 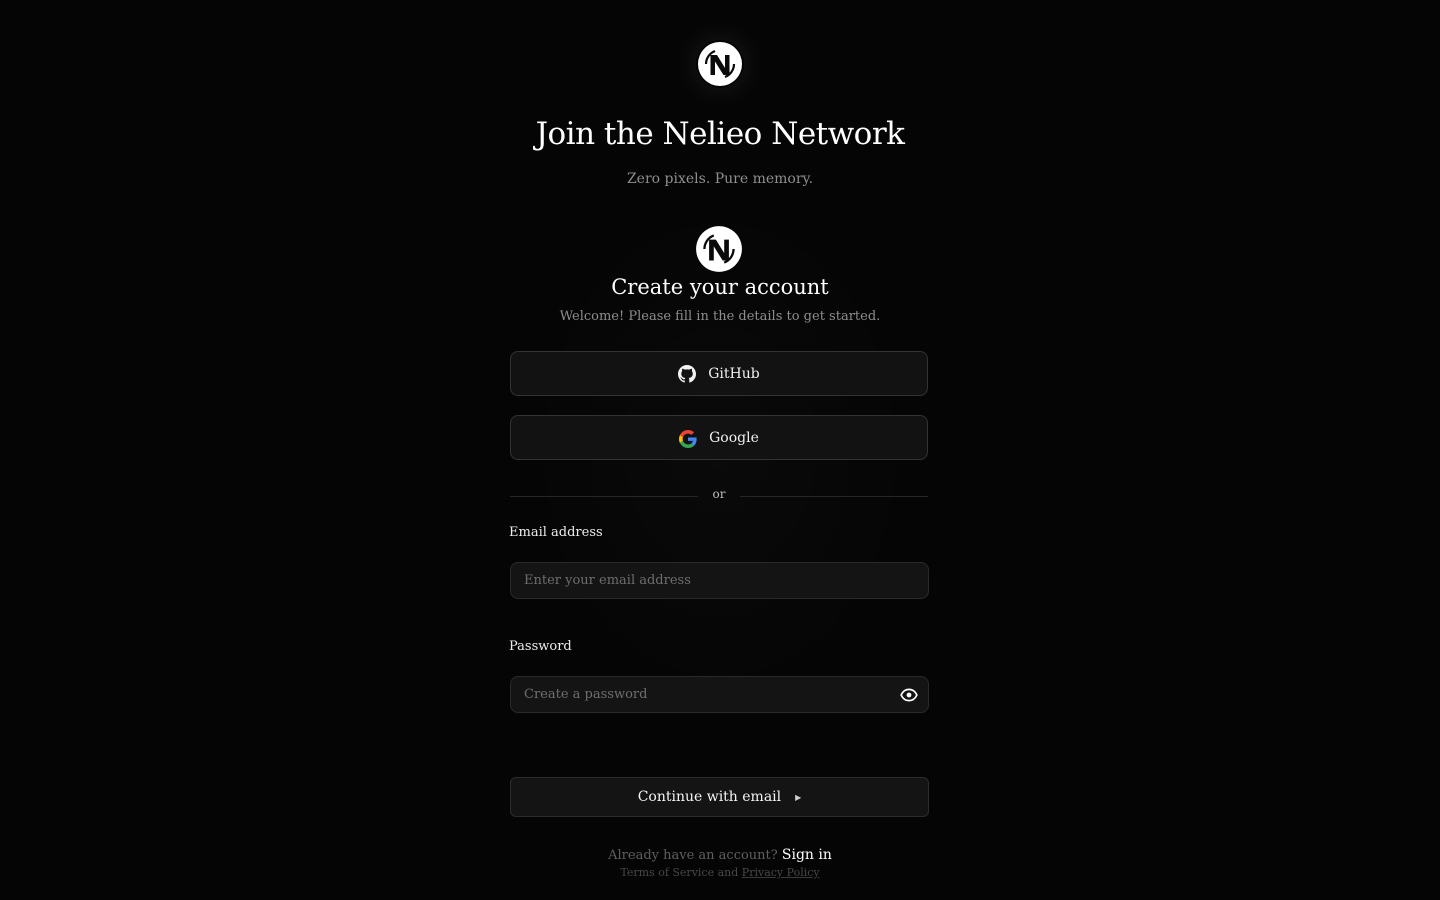 What do you see at coordinates (540, 646) in the screenshot?
I see `password-label: Password` at bounding box center [540, 646].